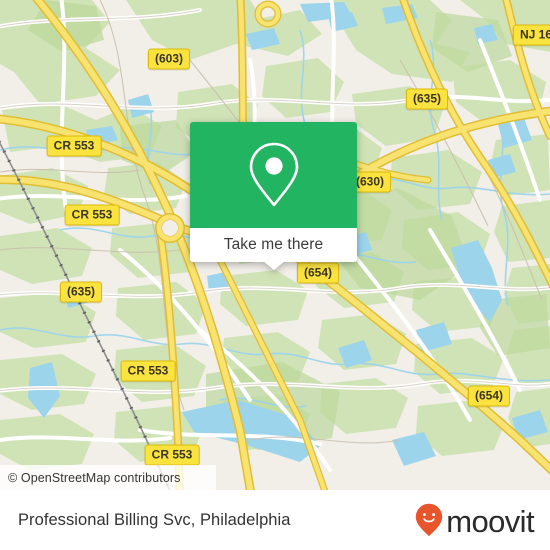 This screenshot has width=550, height=550. I want to click on moovit-logo: moovit, so click(475, 521).